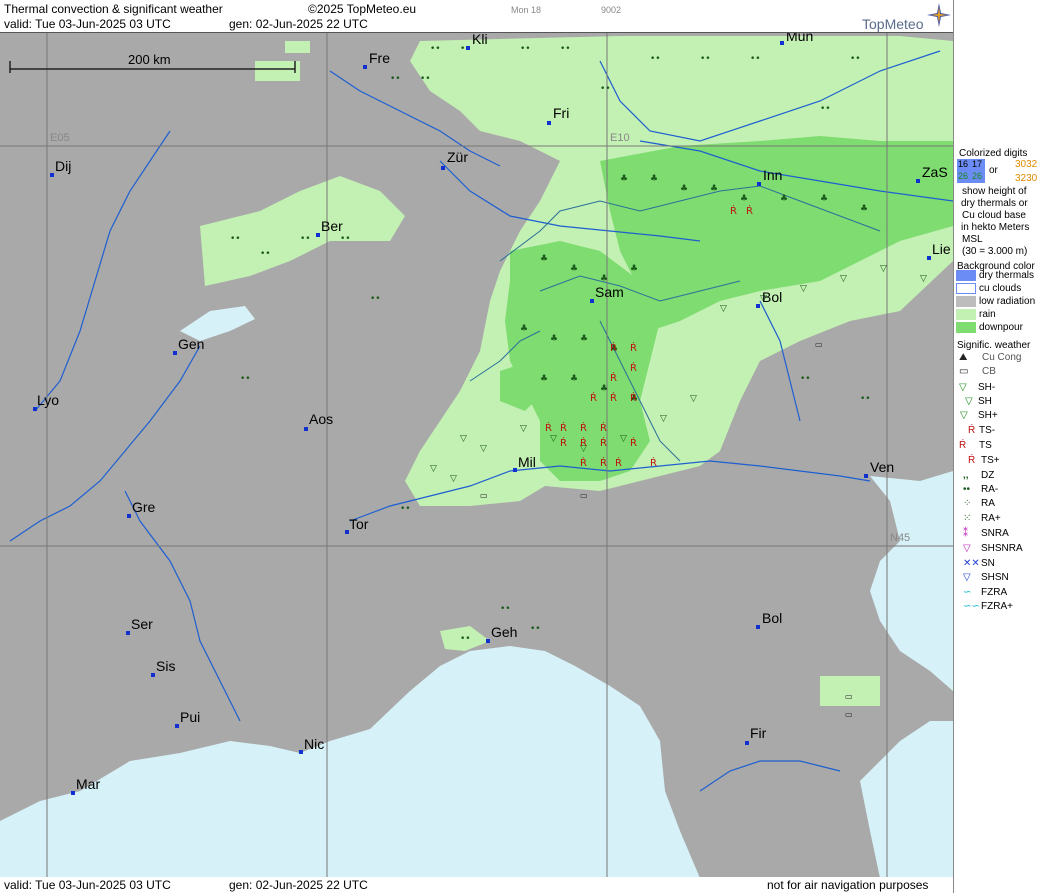  I want to click on legend-wx-label: RA+, so click(991, 518).